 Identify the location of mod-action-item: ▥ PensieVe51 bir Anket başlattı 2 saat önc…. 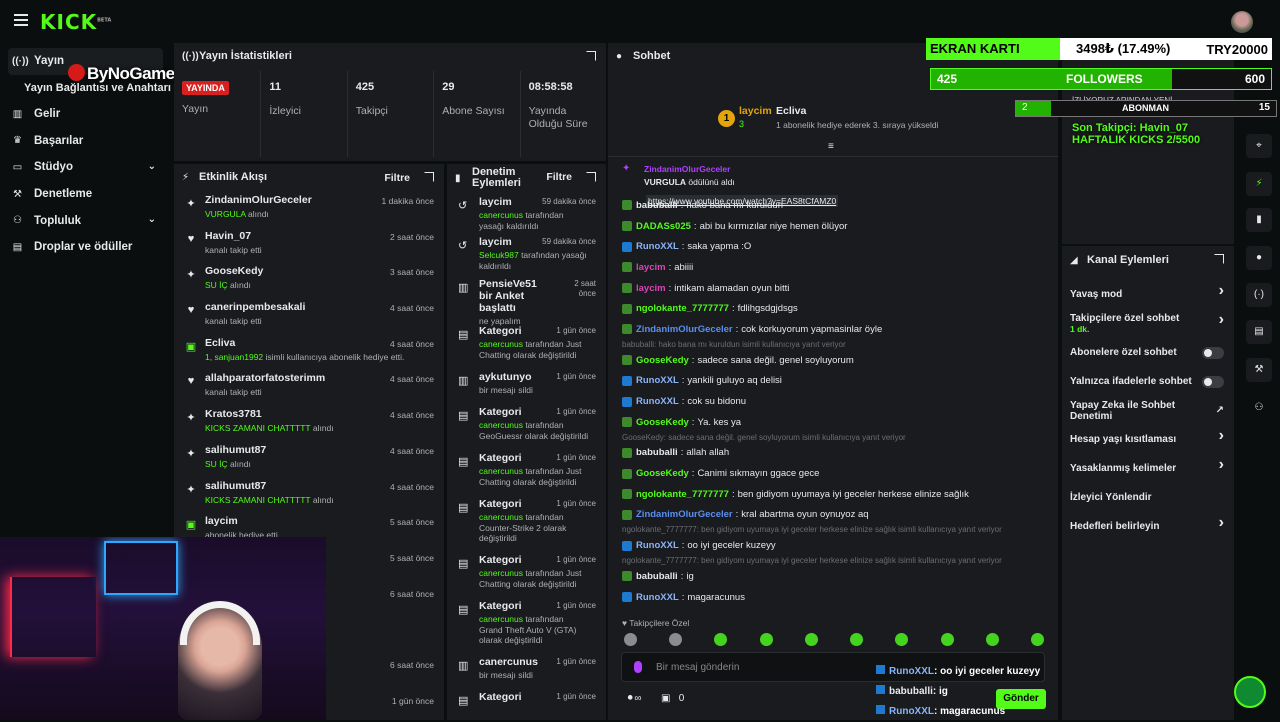
(526, 300).